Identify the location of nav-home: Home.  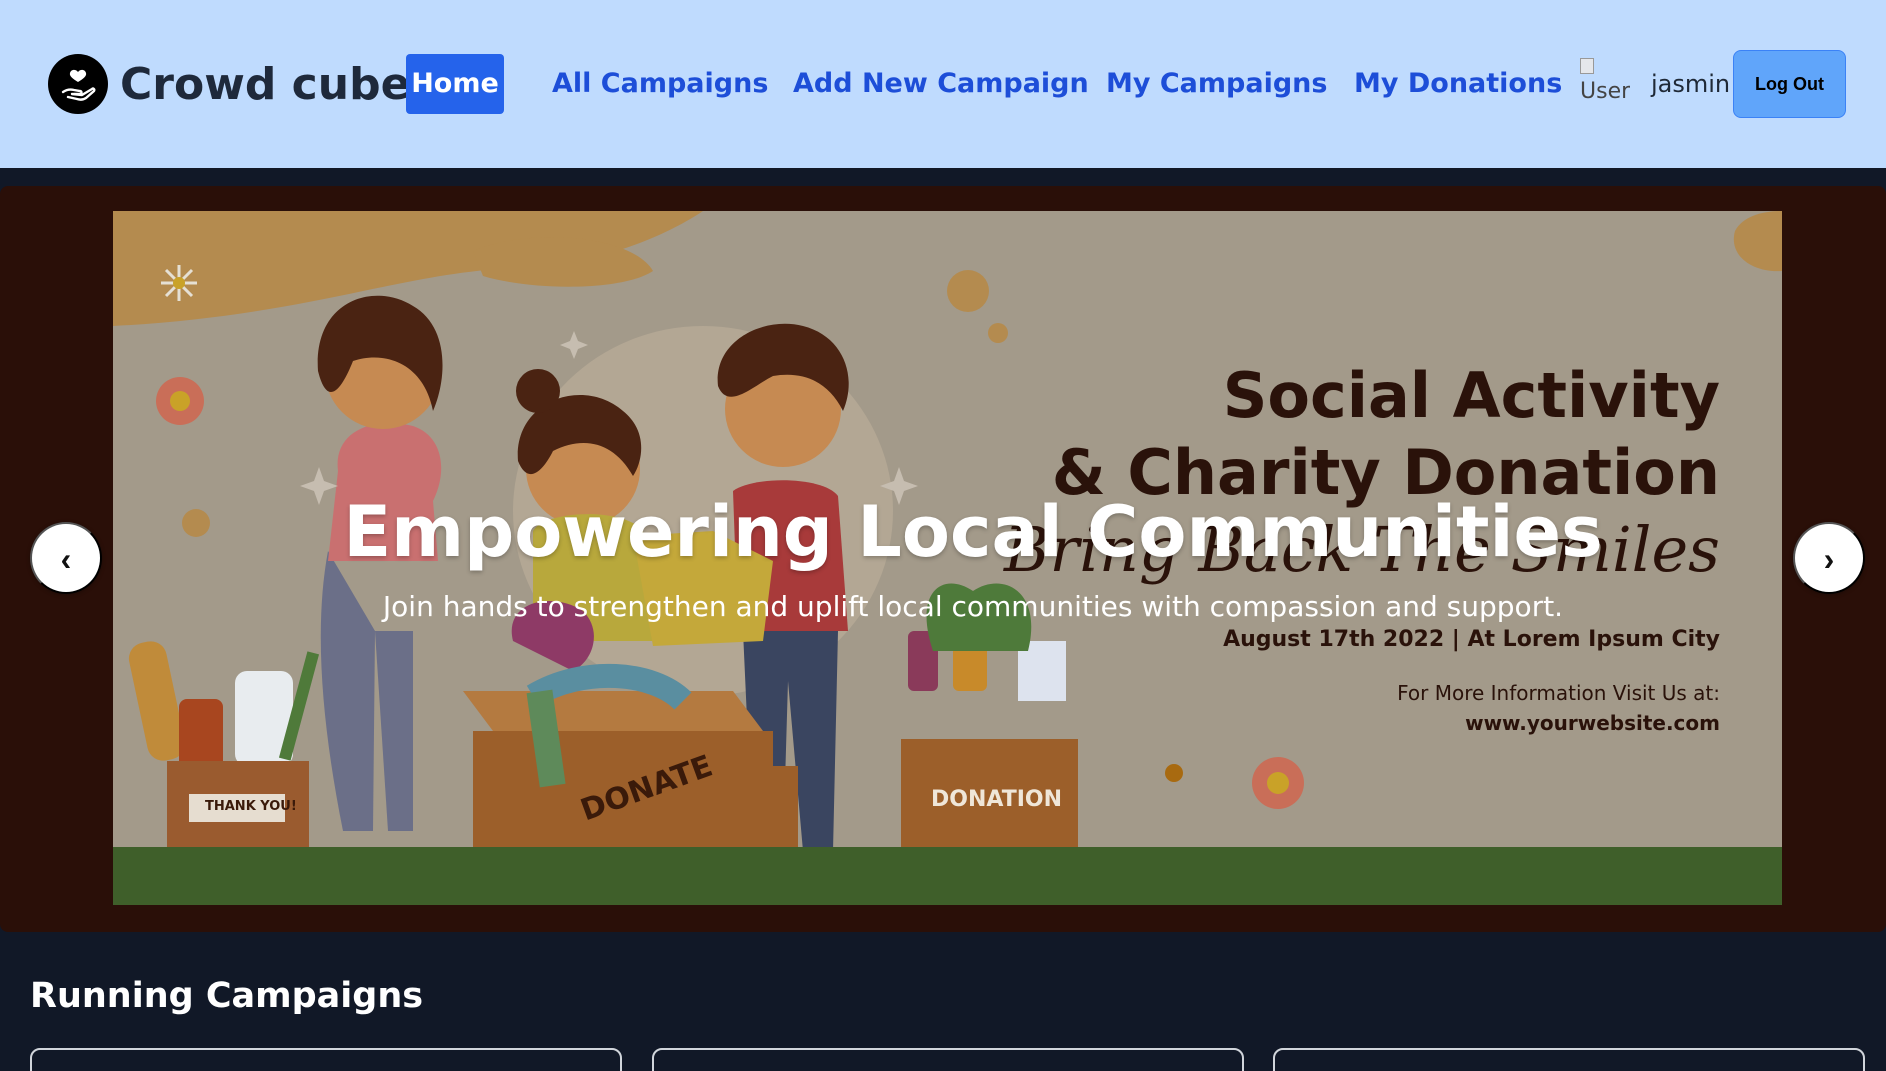
(455, 84).